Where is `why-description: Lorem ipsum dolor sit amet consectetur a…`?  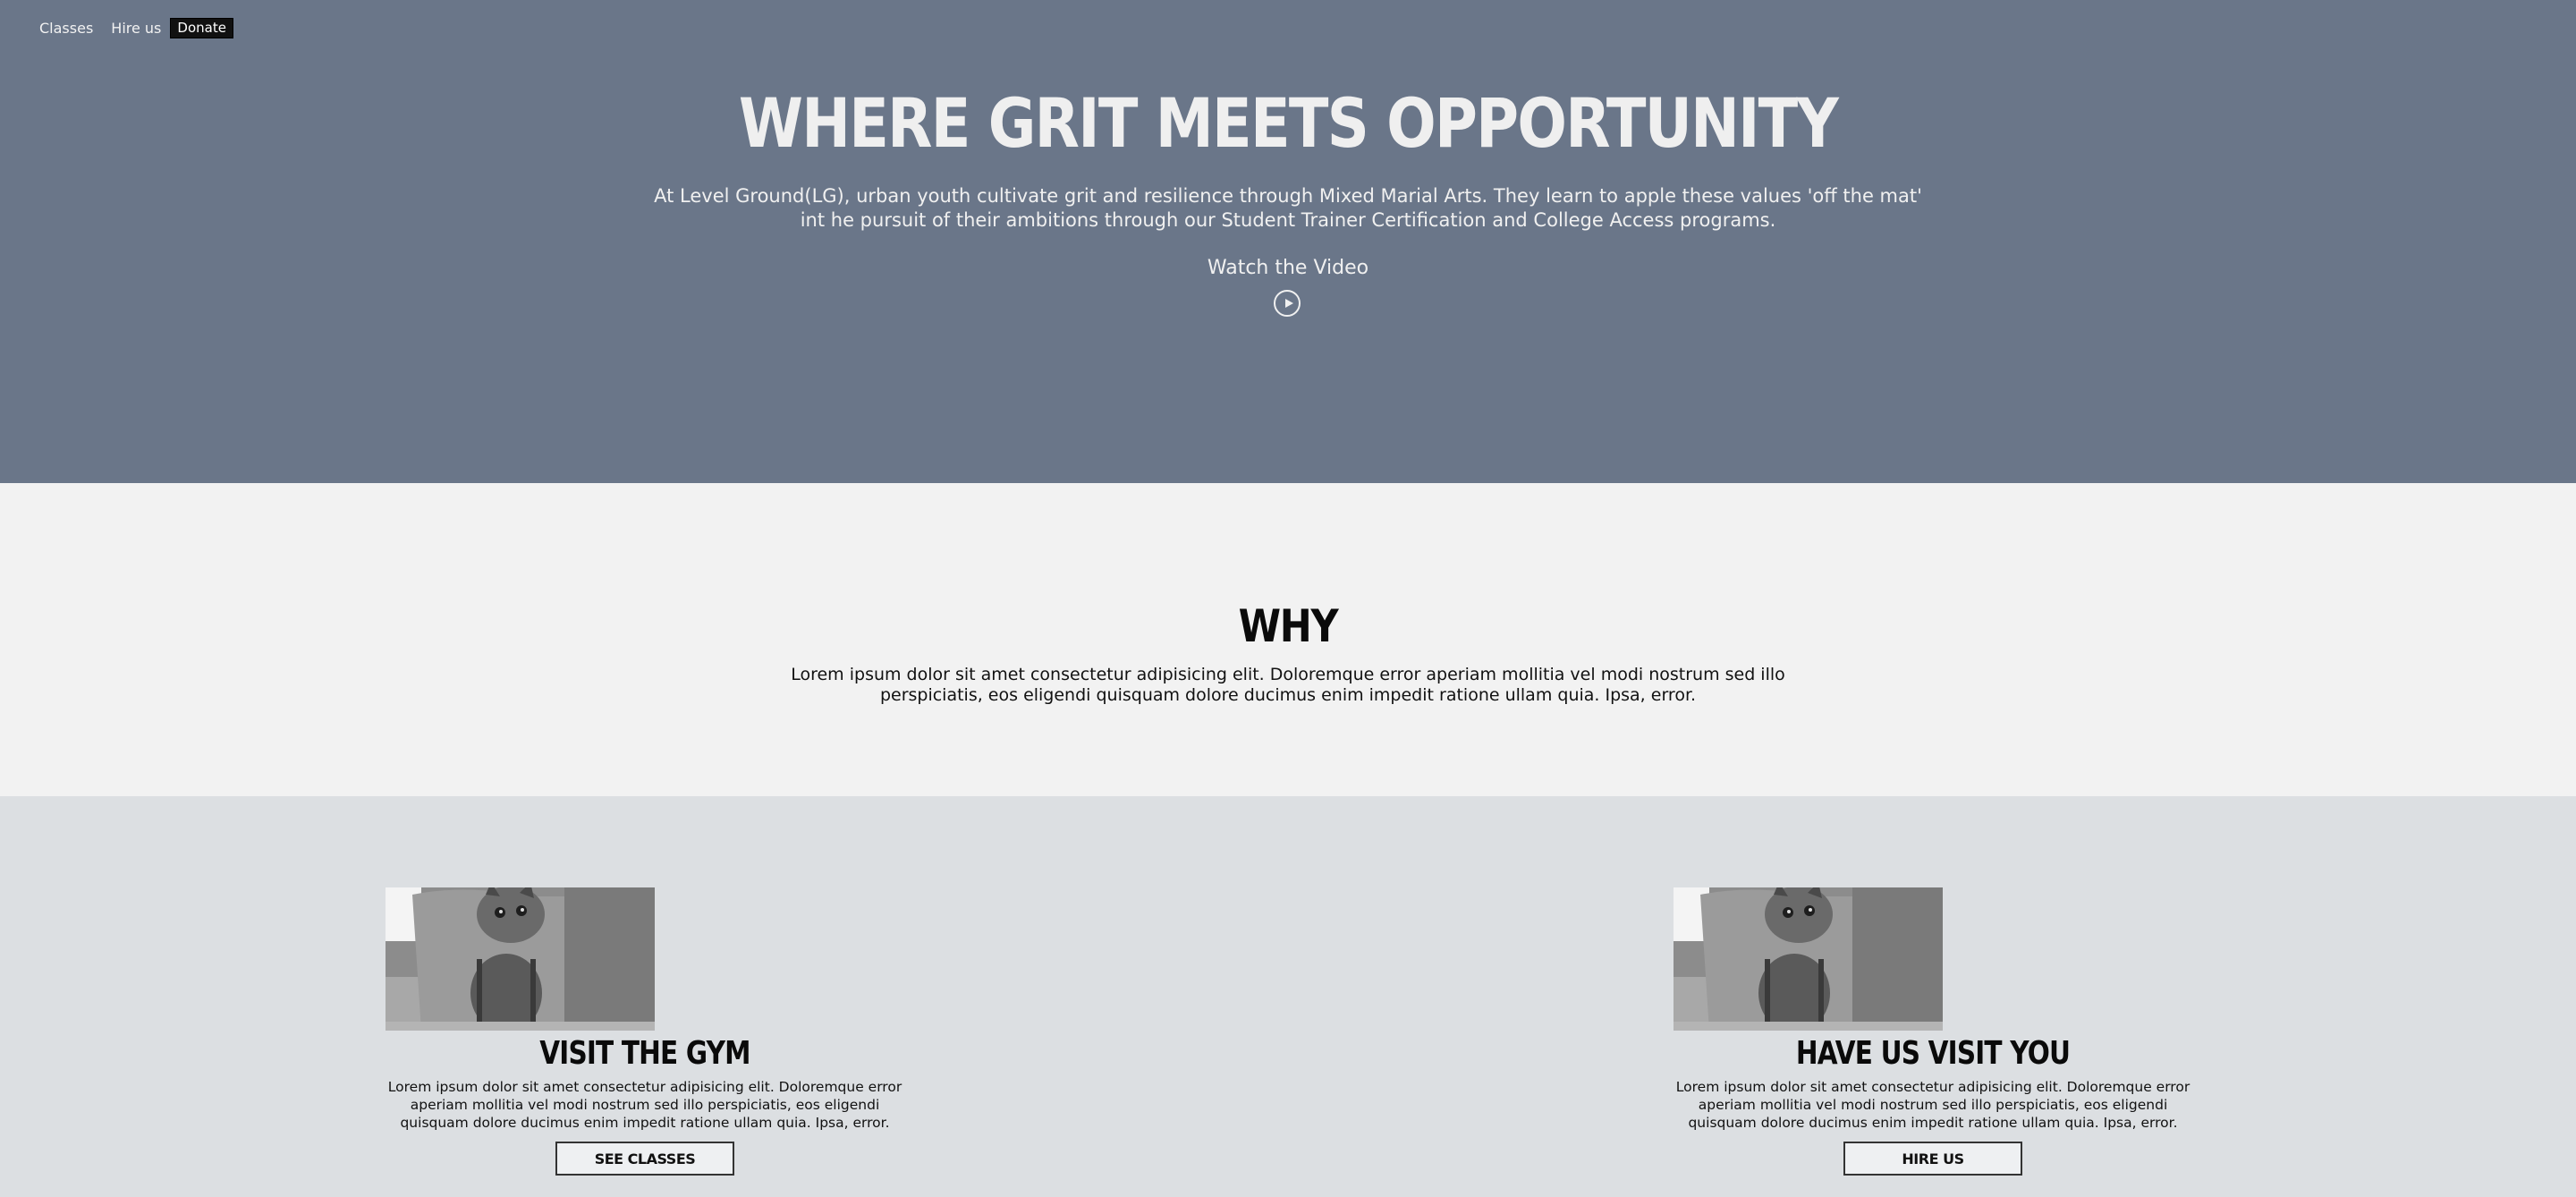 why-description: Lorem ipsum dolor sit amet consectetur a… is located at coordinates (1288, 685).